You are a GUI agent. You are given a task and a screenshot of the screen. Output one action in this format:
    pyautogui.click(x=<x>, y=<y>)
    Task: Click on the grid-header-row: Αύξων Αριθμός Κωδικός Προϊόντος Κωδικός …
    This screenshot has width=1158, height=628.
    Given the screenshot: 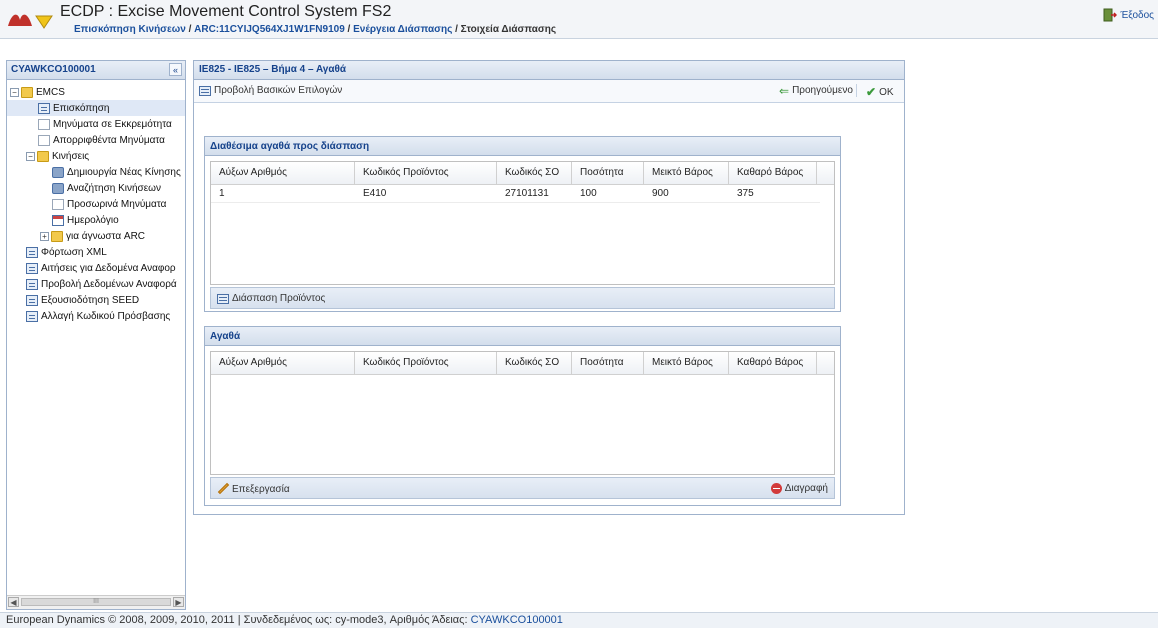 What is the action you would take?
    pyautogui.click(x=522, y=173)
    